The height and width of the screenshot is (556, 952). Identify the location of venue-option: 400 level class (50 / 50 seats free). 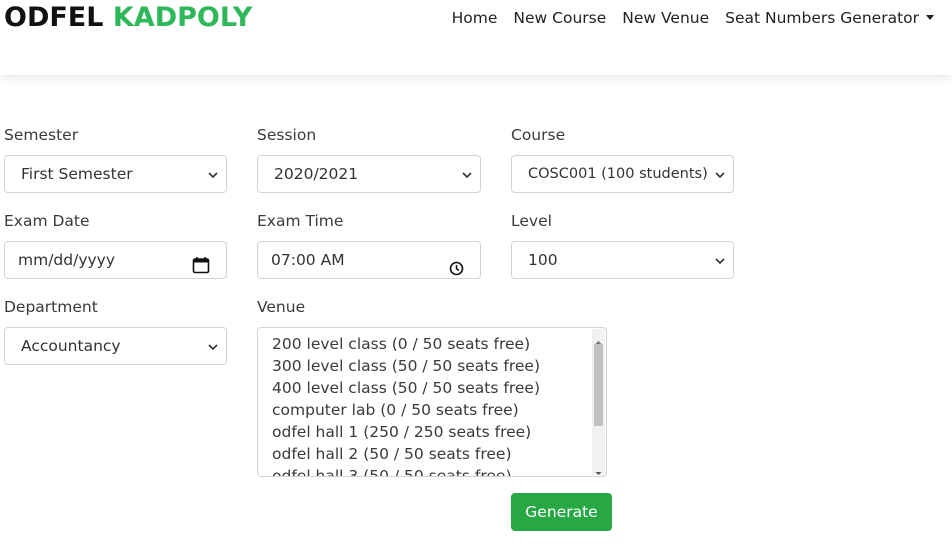
(439, 388).